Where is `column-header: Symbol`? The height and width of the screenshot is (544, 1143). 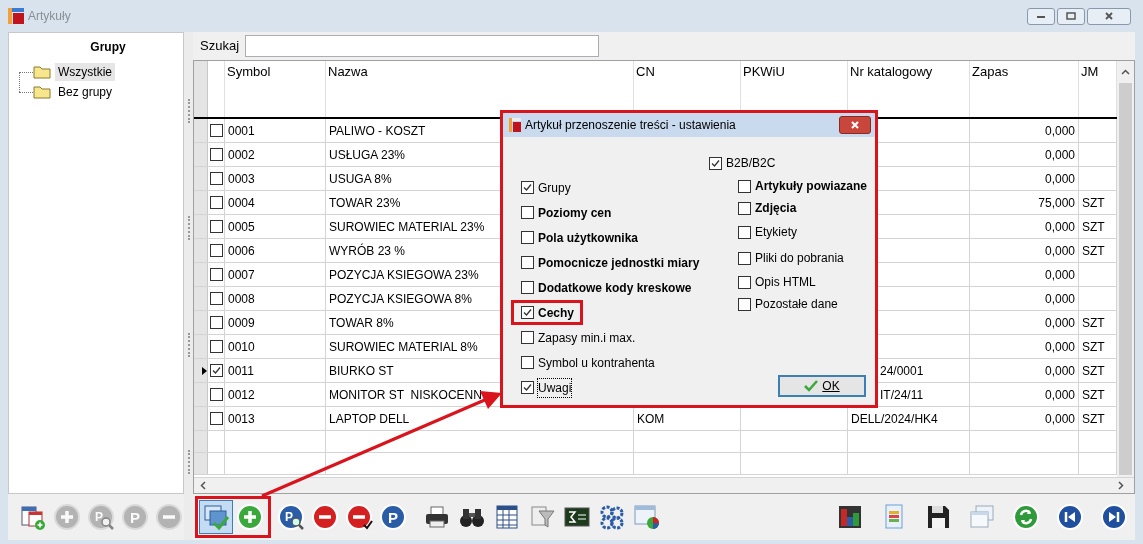 column-header: Symbol is located at coordinates (249, 71).